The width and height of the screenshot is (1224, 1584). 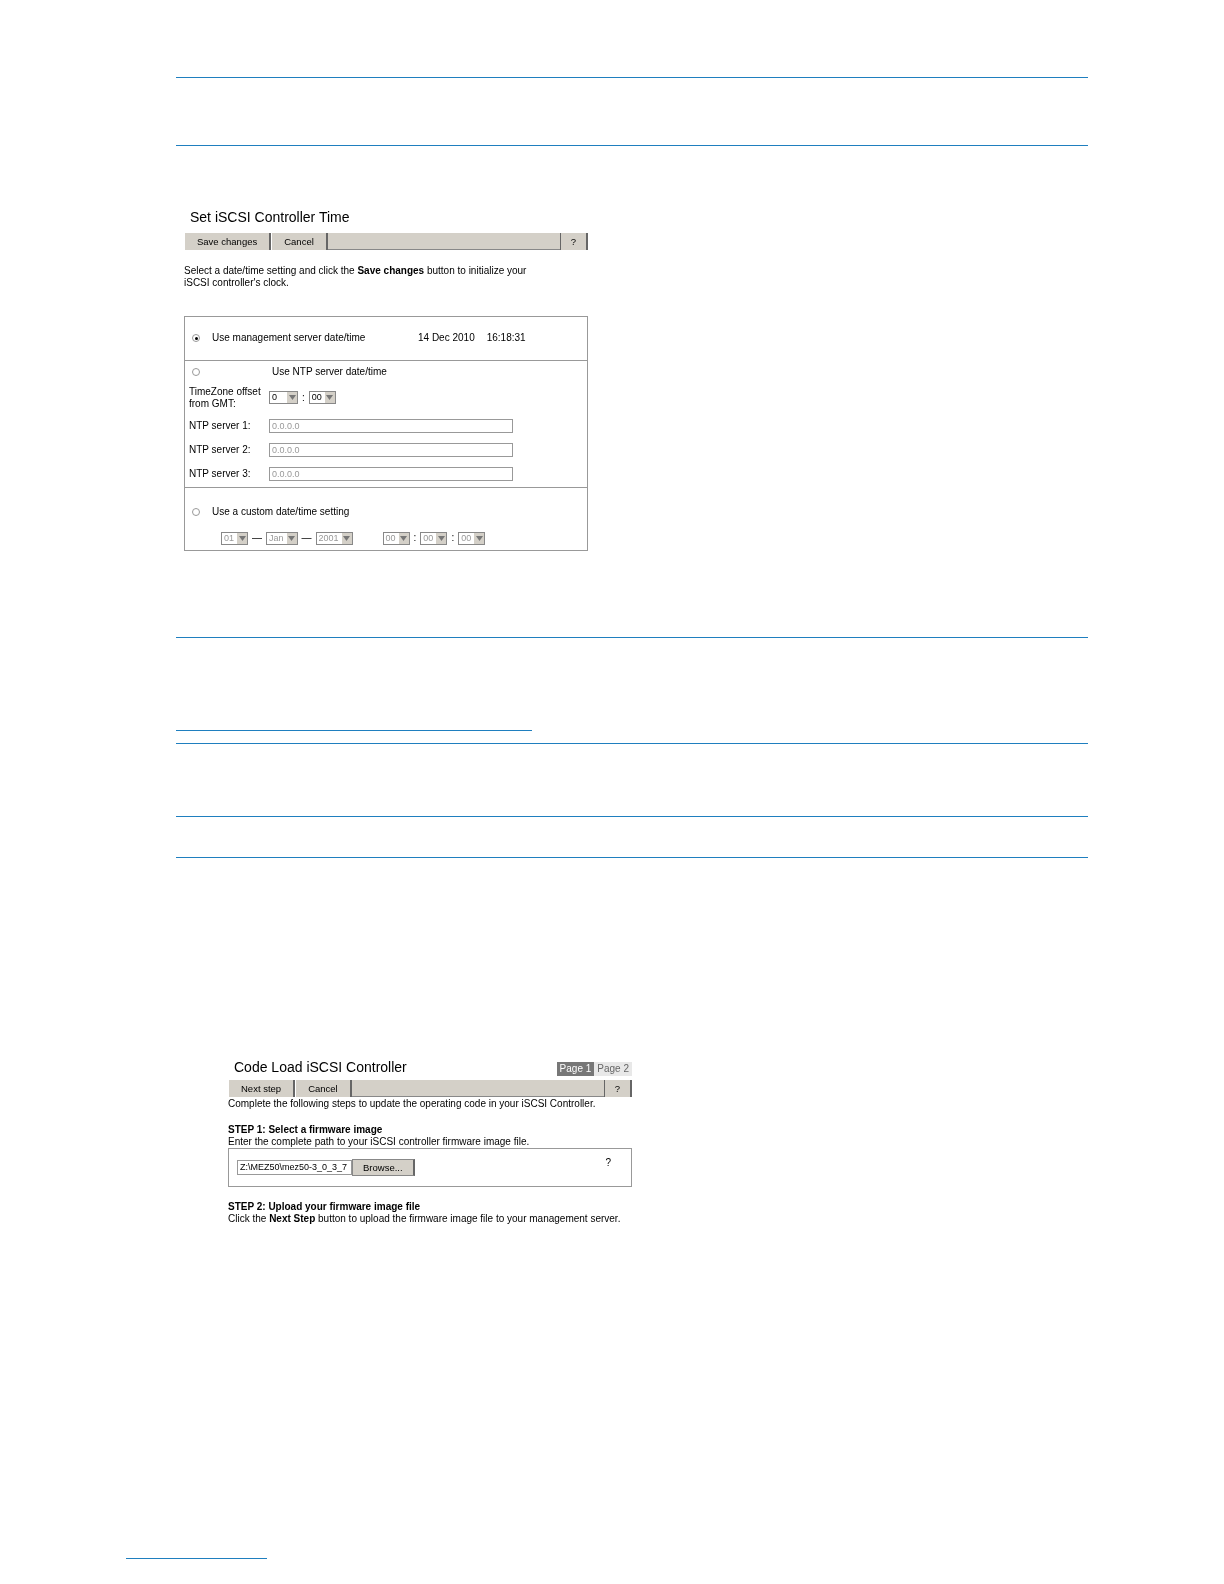 I want to click on time-text: 16:18:31, so click(x=506, y=337).